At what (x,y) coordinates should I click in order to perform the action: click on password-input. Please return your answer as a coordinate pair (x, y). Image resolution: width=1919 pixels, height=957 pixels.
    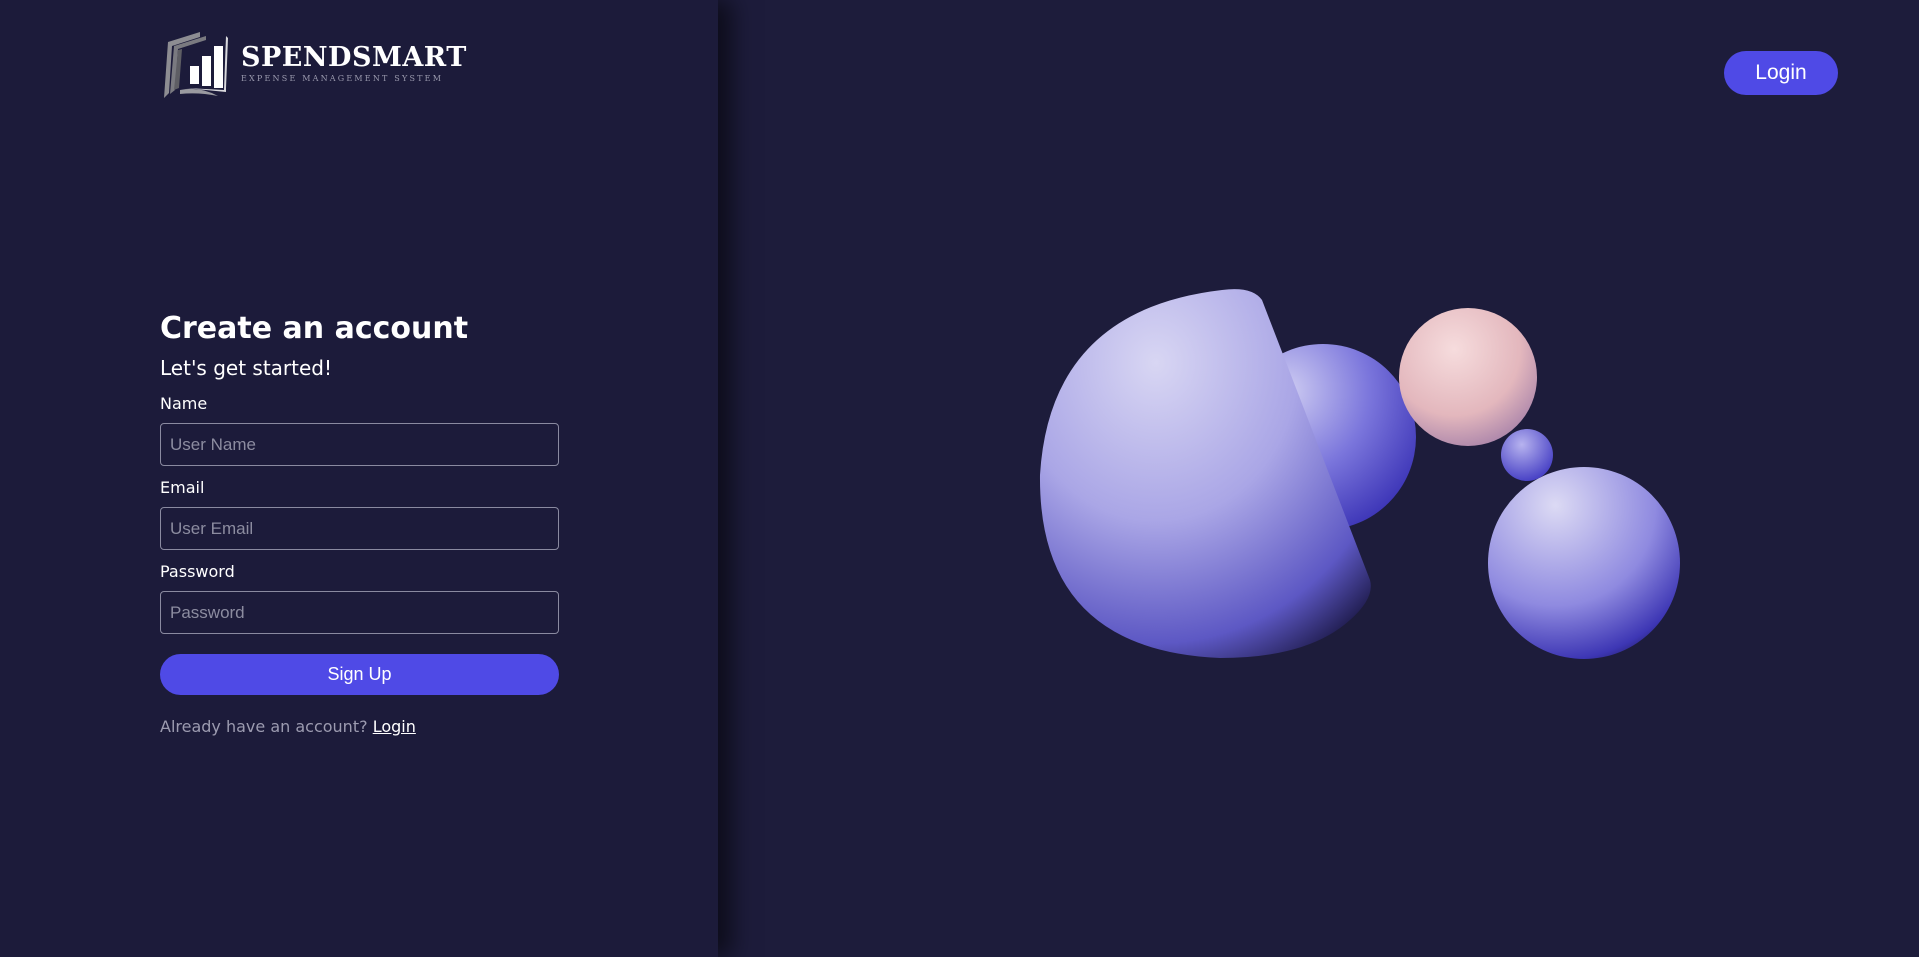
    Looking at the image, I should click on (359, 612).